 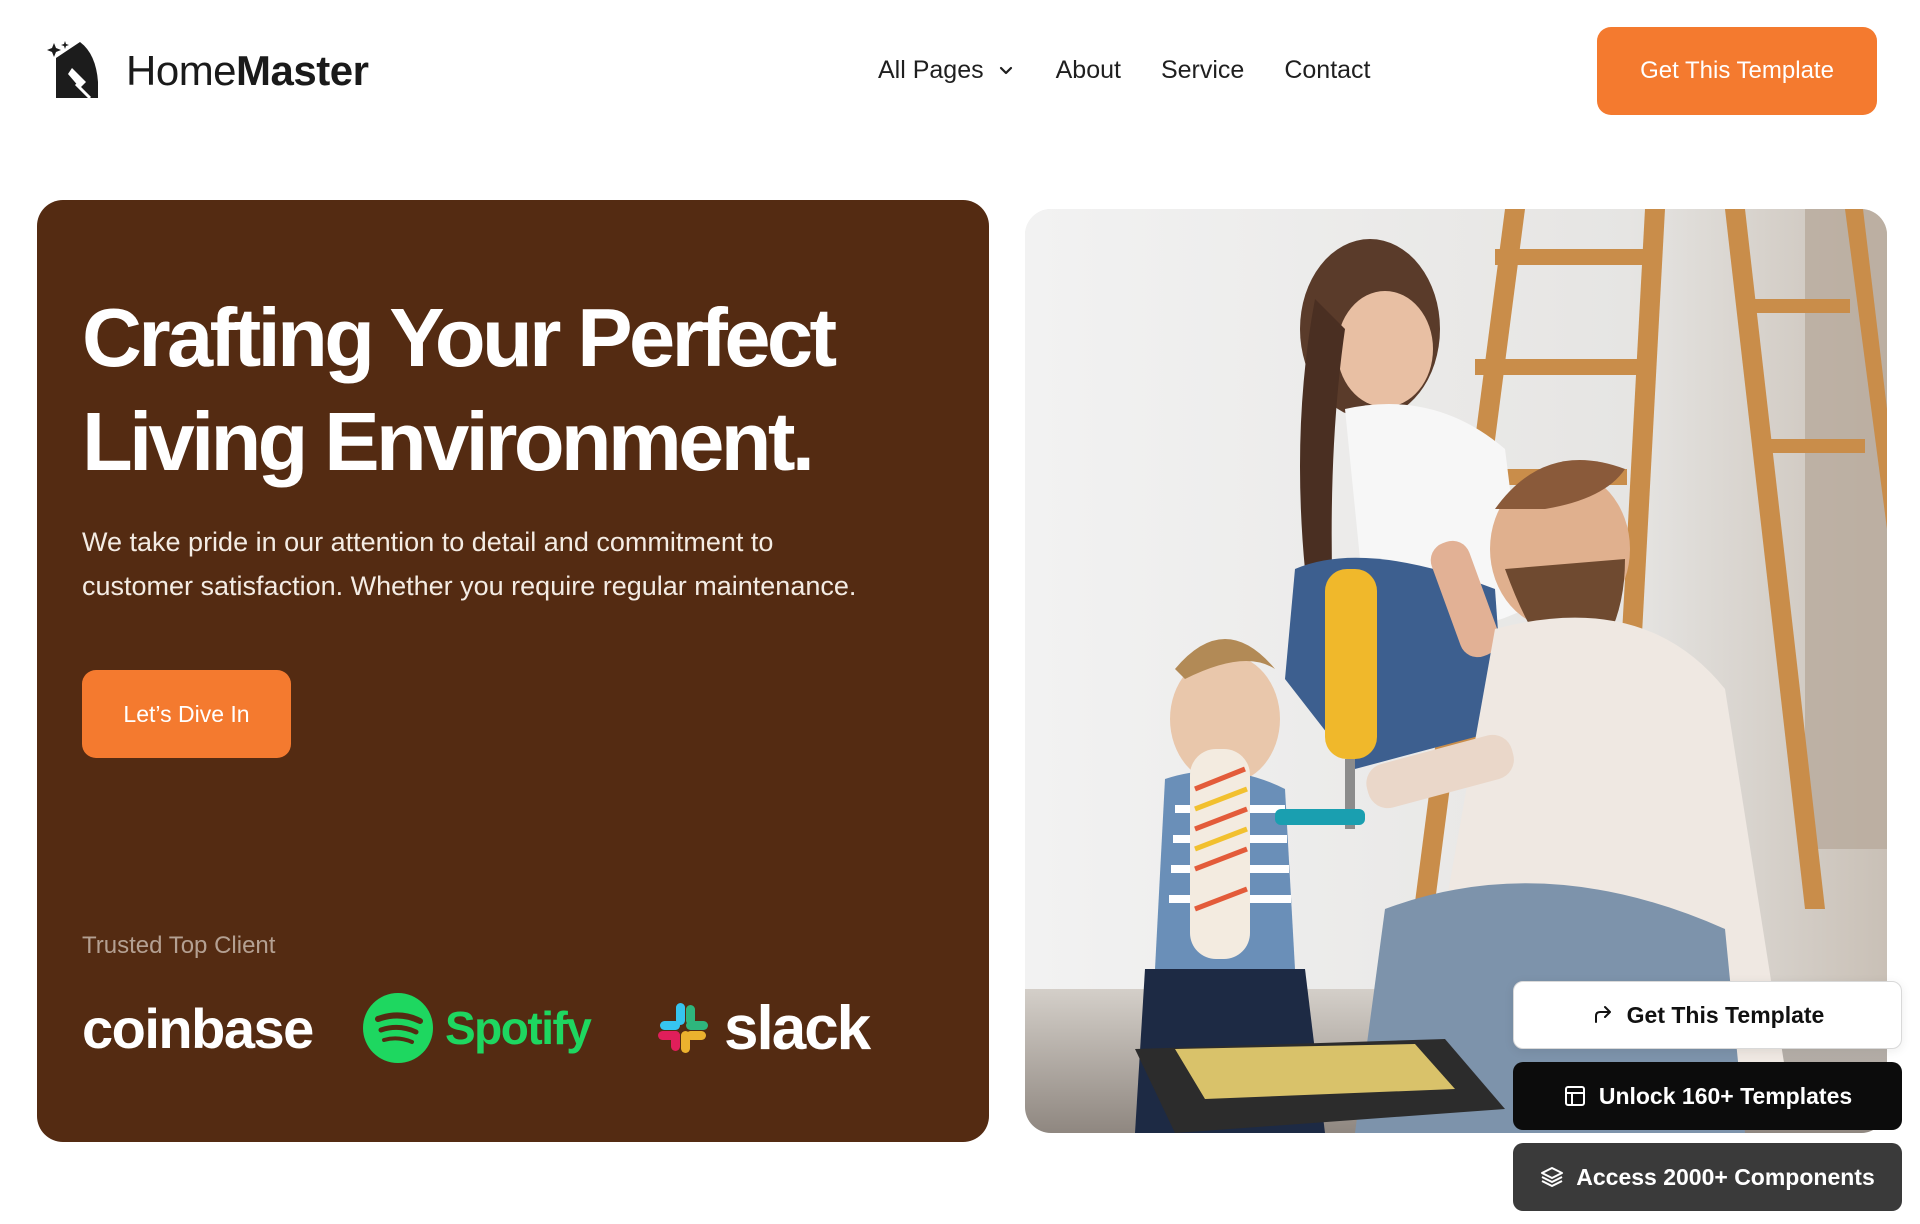 What do you see at coordinates (398, 1028) in the screenshot?
I see `spotify-icon` at bounding box center [398, 1028].